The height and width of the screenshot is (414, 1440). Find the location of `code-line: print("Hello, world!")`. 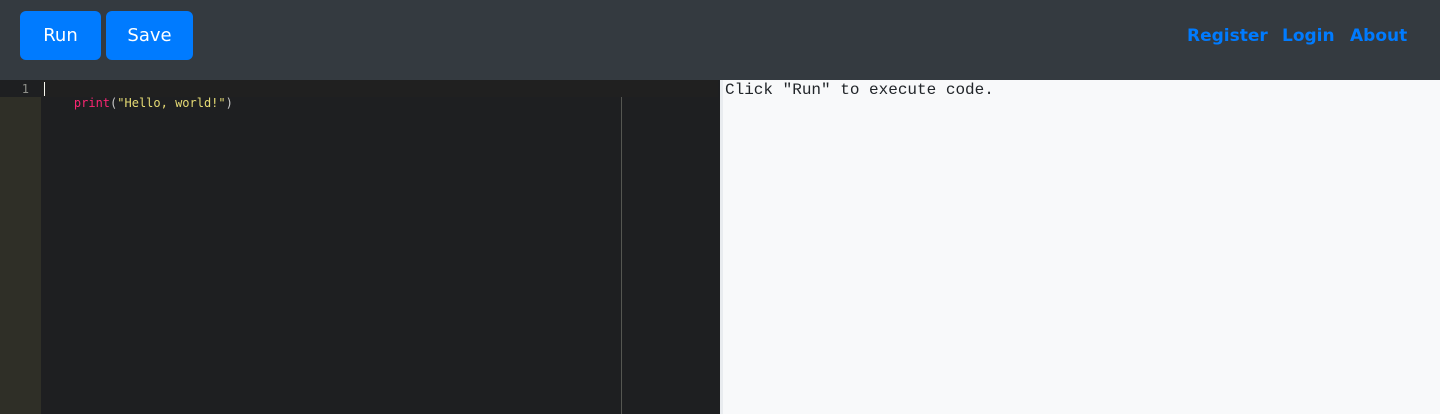

code-line: print("Hello, world!") is located at coordinates (139, 96).